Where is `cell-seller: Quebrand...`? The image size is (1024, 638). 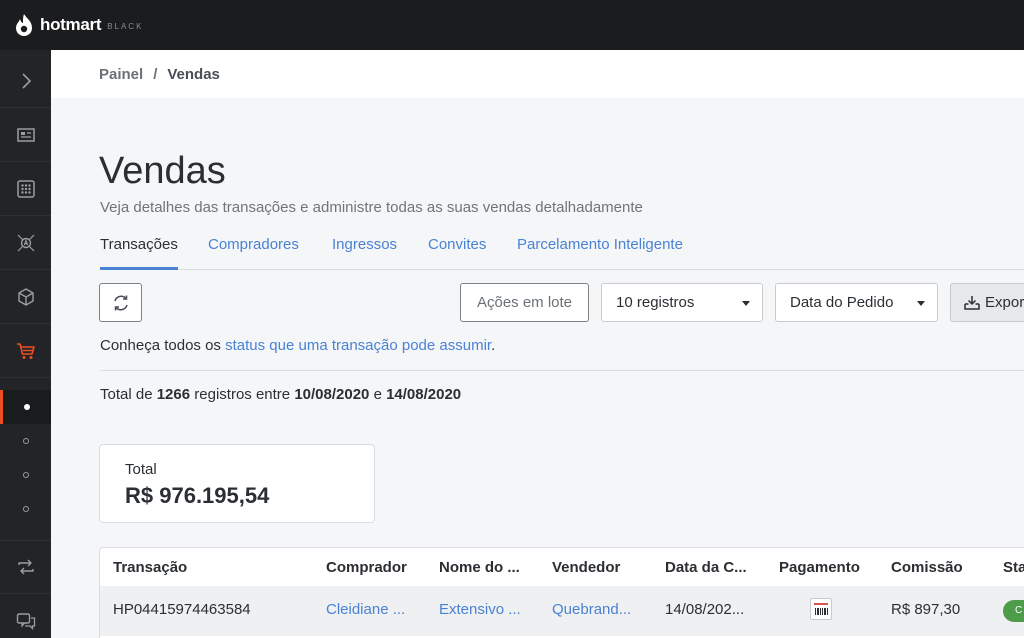
cell-seller: Quebrand... is located at coordinates (591, 609).